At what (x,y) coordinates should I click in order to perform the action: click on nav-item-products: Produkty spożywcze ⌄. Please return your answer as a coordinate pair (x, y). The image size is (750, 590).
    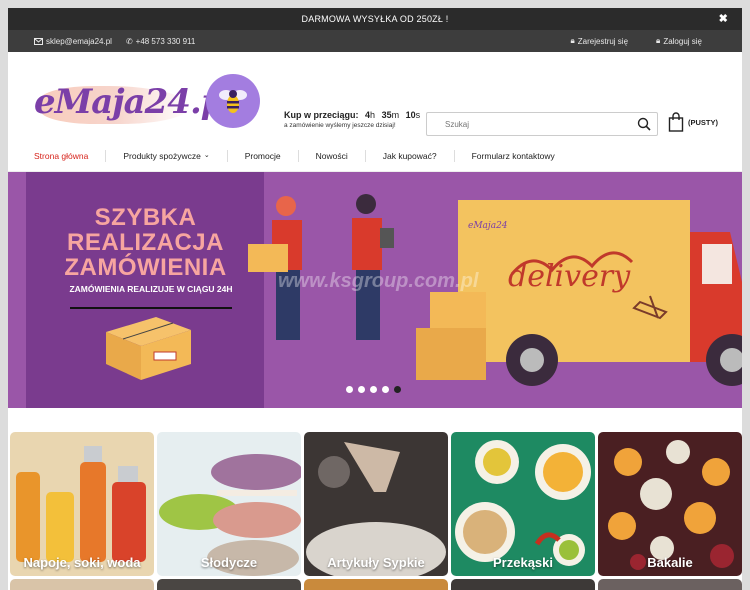
    Looking at the image, I should click on (167, 155).